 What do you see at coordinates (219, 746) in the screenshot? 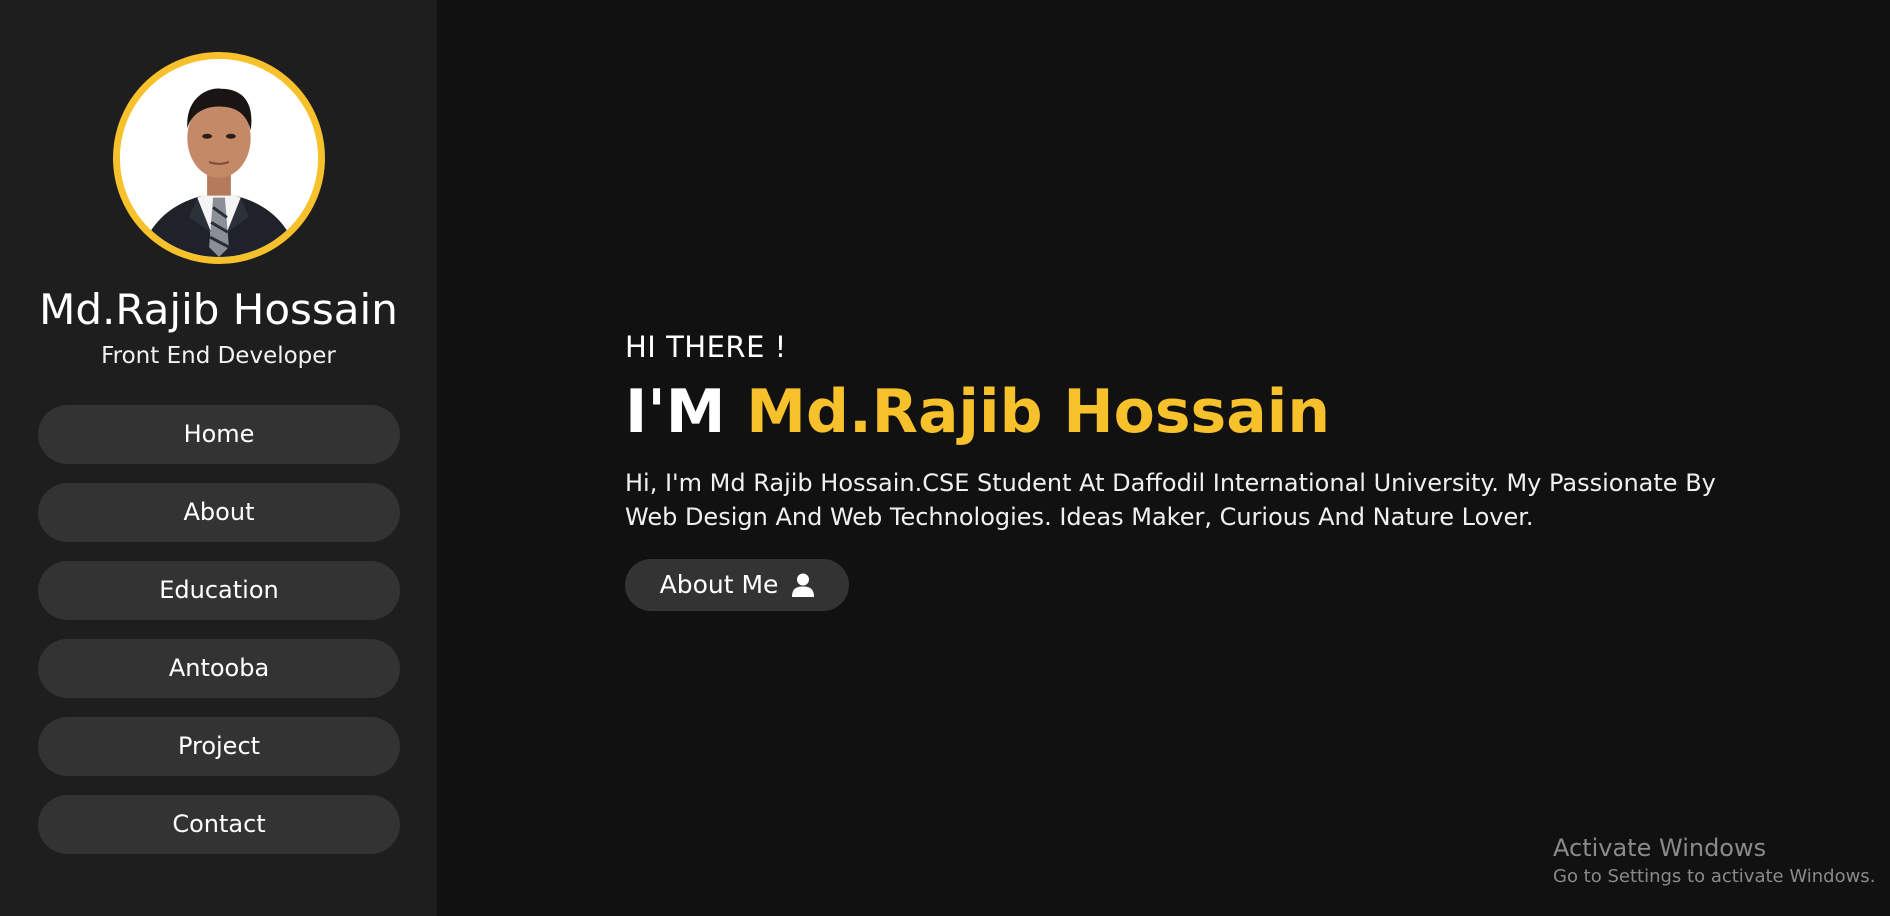
I see `nav-project-button: Project` at bounding box center [219, 746].